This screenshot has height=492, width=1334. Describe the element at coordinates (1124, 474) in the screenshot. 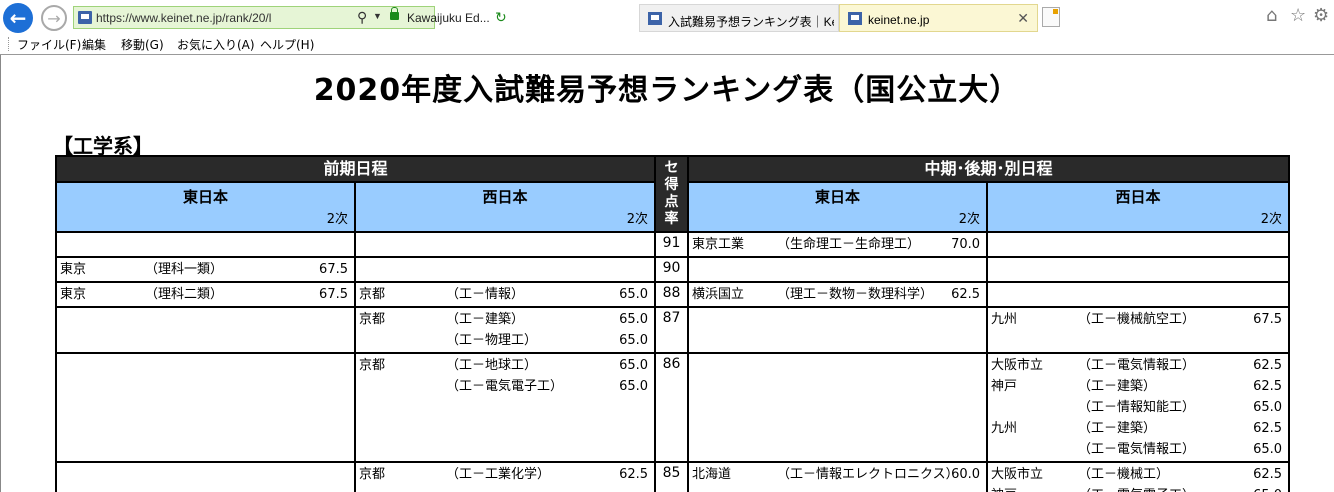

I see `department-name: （工－機械工）` at that location.